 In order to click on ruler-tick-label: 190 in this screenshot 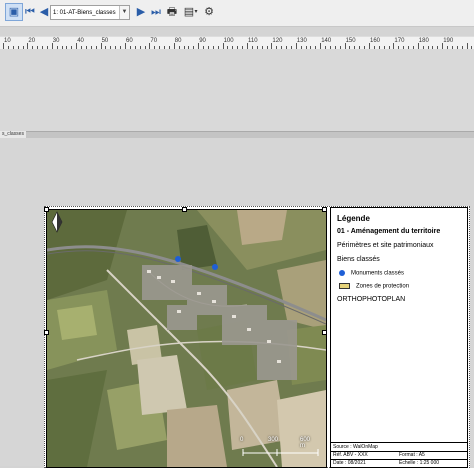, I will do `click(448, 41)`.